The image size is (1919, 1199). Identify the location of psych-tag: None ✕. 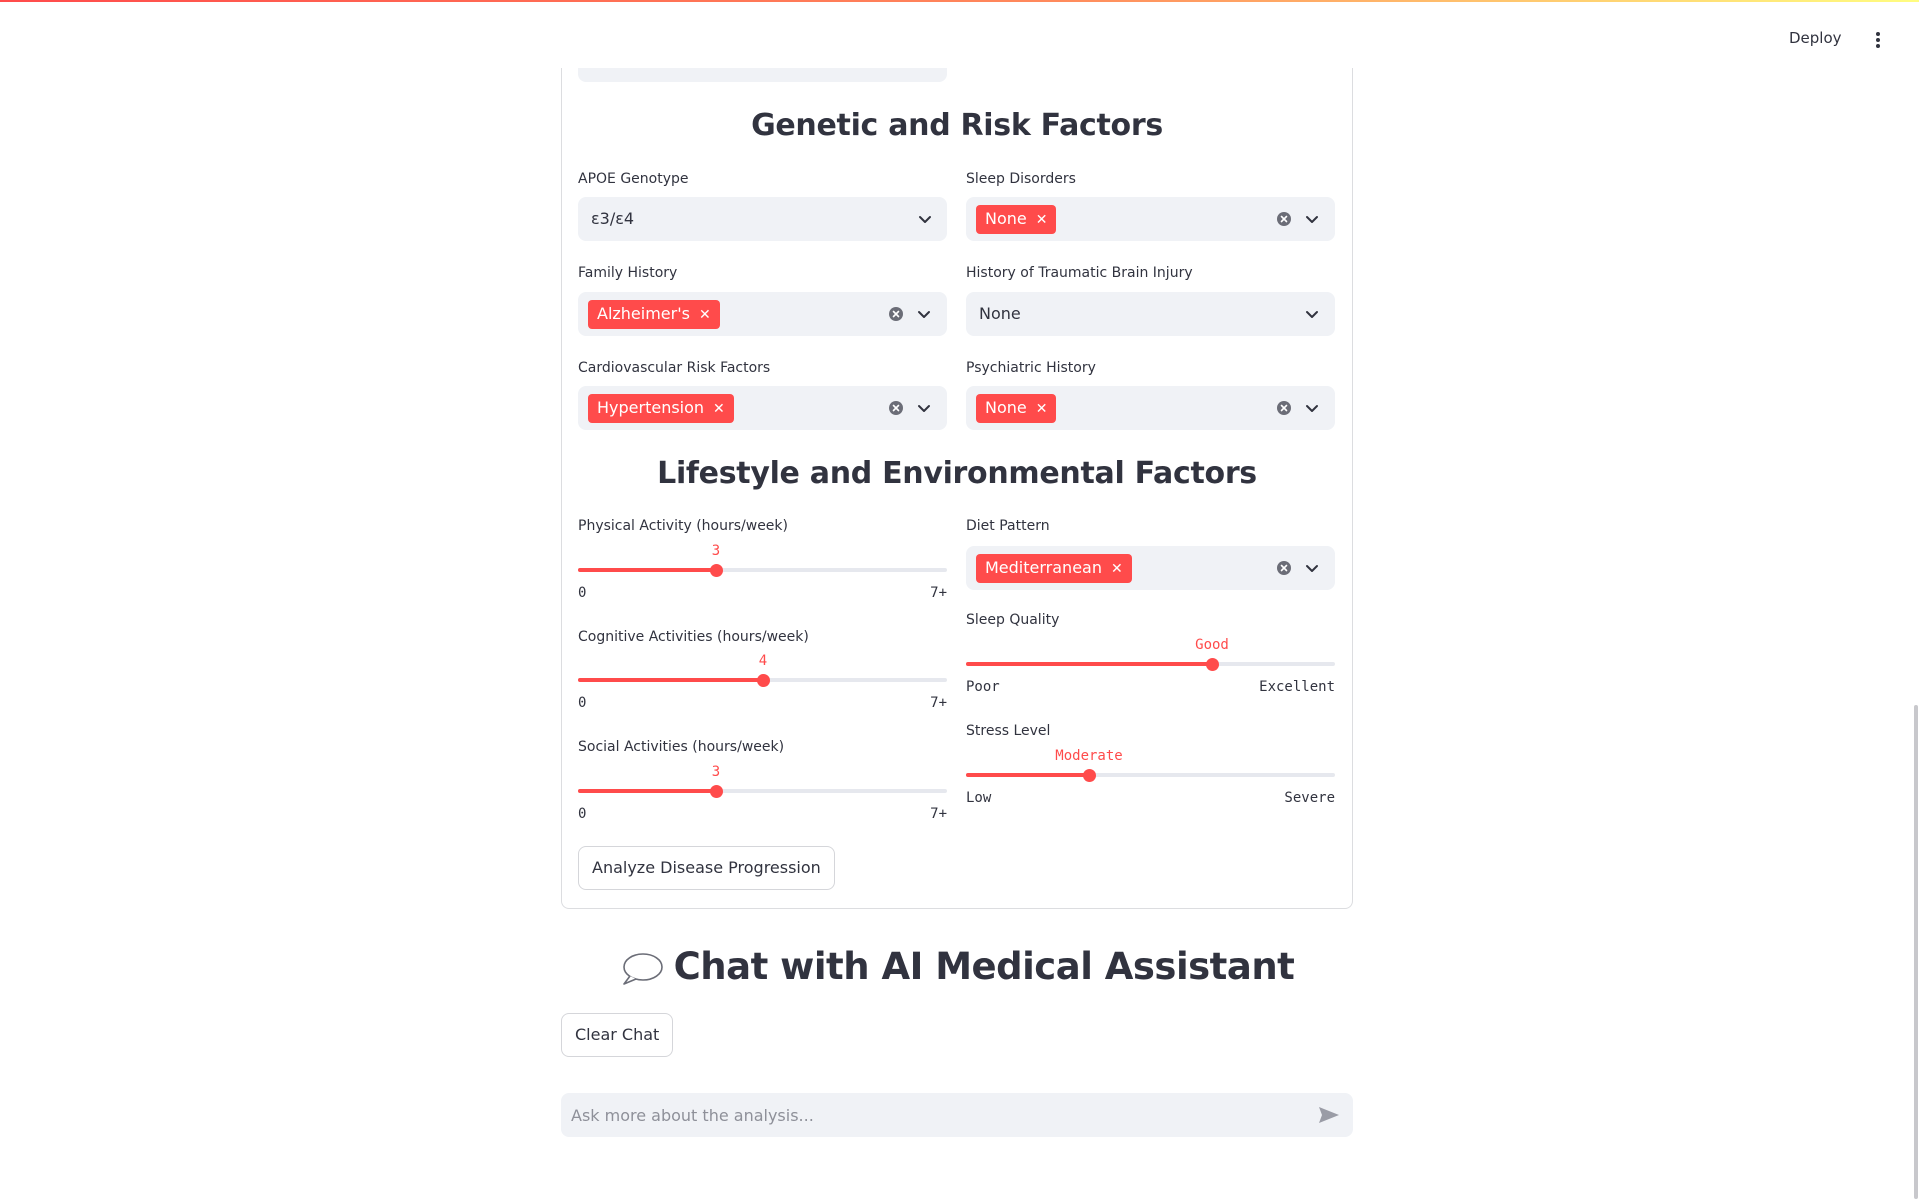
(1016, 408).